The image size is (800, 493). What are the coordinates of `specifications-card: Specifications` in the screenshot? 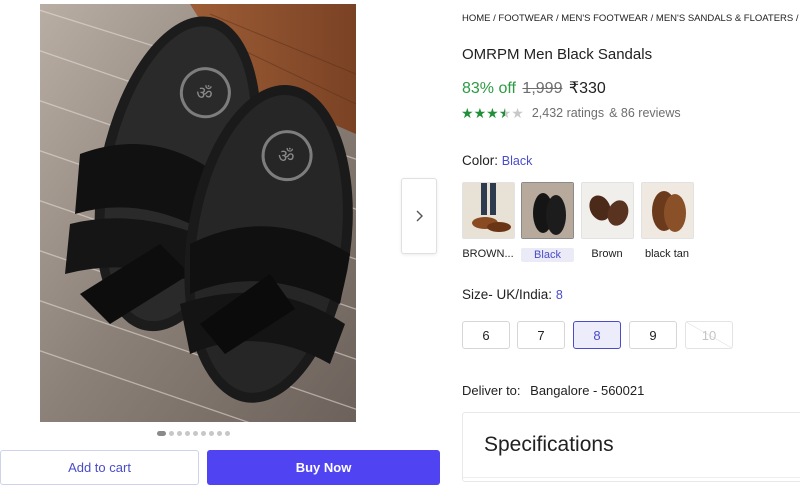 It's located at (631, 447).